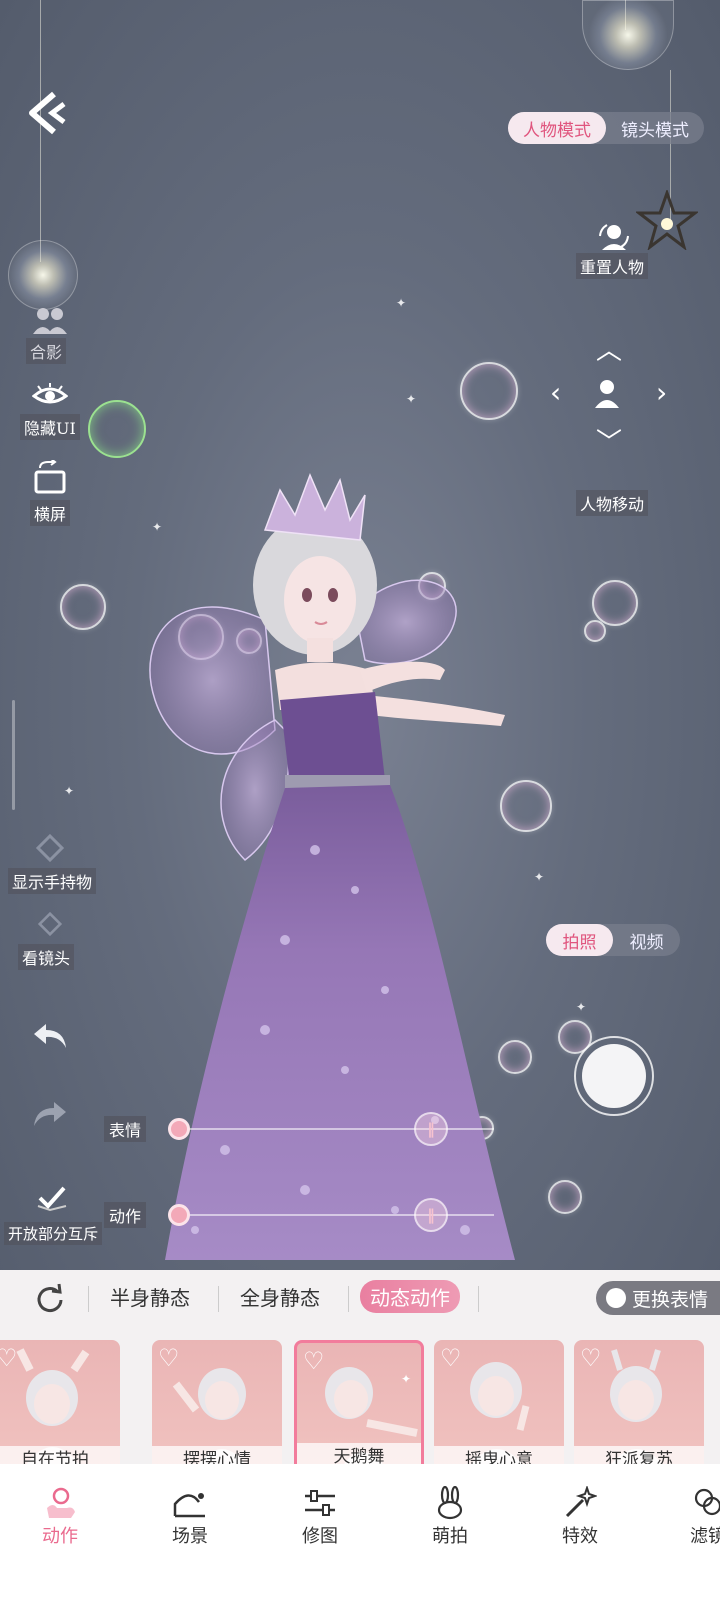 The width and height of the screenshot is (720, 1600). I want to click on camera-mode-option: 镜头模式, so click(655, 128).